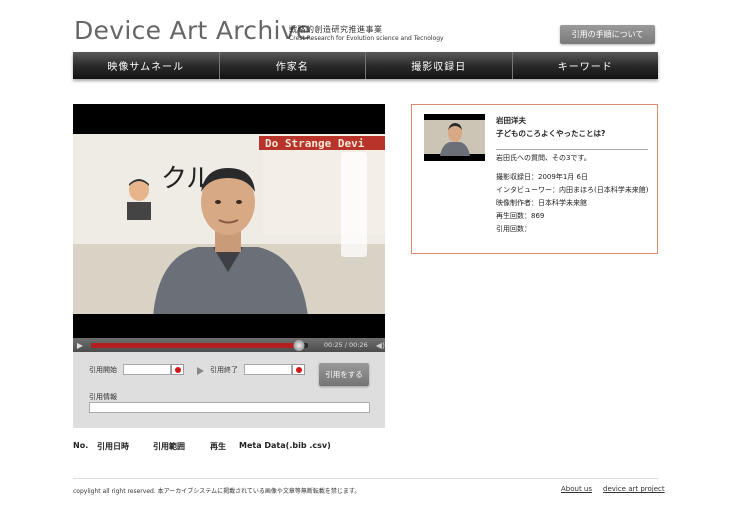  What do you see at coordinates (439, 65) in the screenshot?
I see `nav-item-record-date: 撮影収録日` at bounding box center [439, 65].